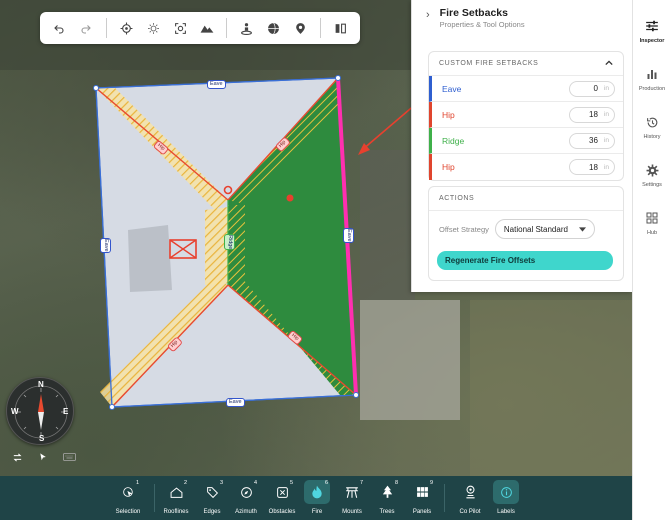  What do you see at coordinates (397, 483) in the screenshot?
I see `tool-shortcut: 8` at bounding box center [397, 483].